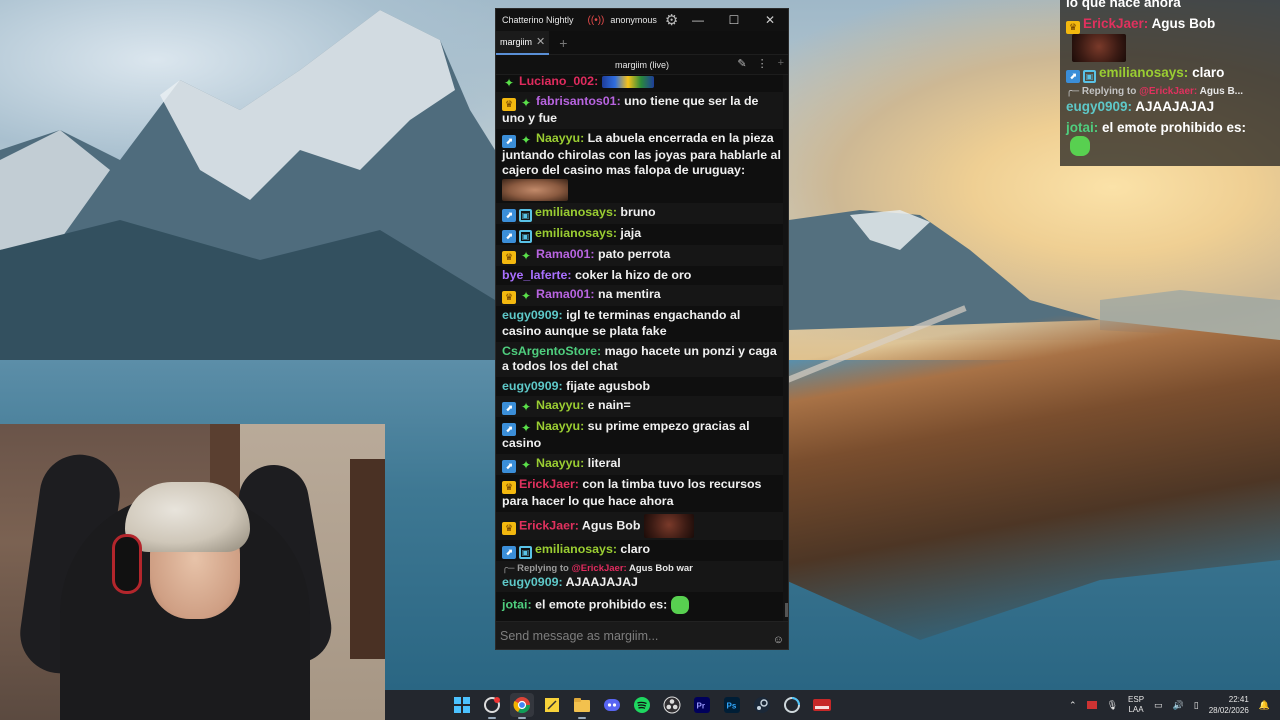 Image resolution: width=1280 pixels, height=720 pixels. I want to click on chat-message: ♛ ✦ Rama001: na mentira, so click(642, 296).